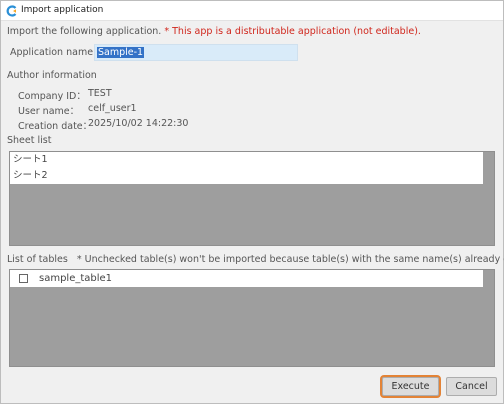  What do you see at coordinates (52, 52) in the screenshot?
I see `application-name-label: Application name` at bounding box center [52, 52].